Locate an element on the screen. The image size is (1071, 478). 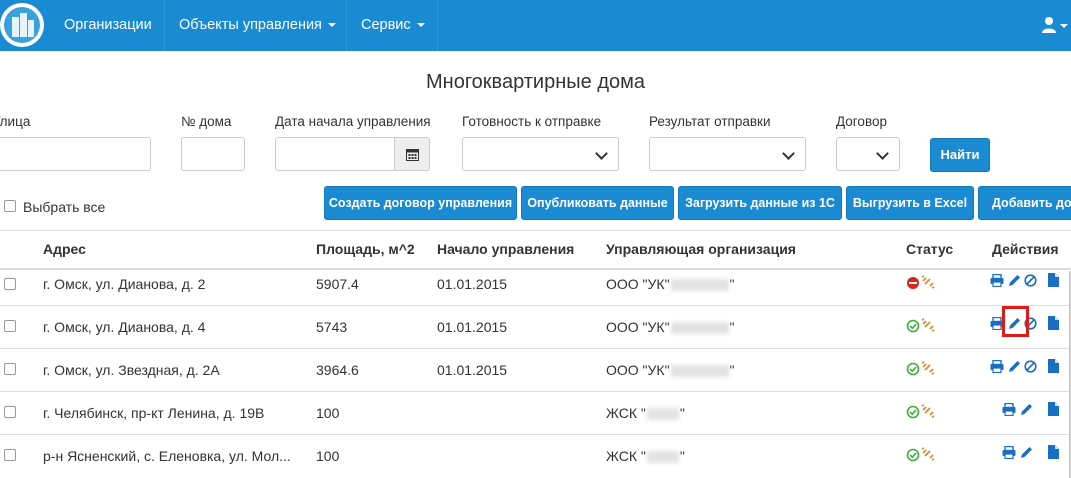
select-all-label: Выбрать все is located at coordinates (64, 207).